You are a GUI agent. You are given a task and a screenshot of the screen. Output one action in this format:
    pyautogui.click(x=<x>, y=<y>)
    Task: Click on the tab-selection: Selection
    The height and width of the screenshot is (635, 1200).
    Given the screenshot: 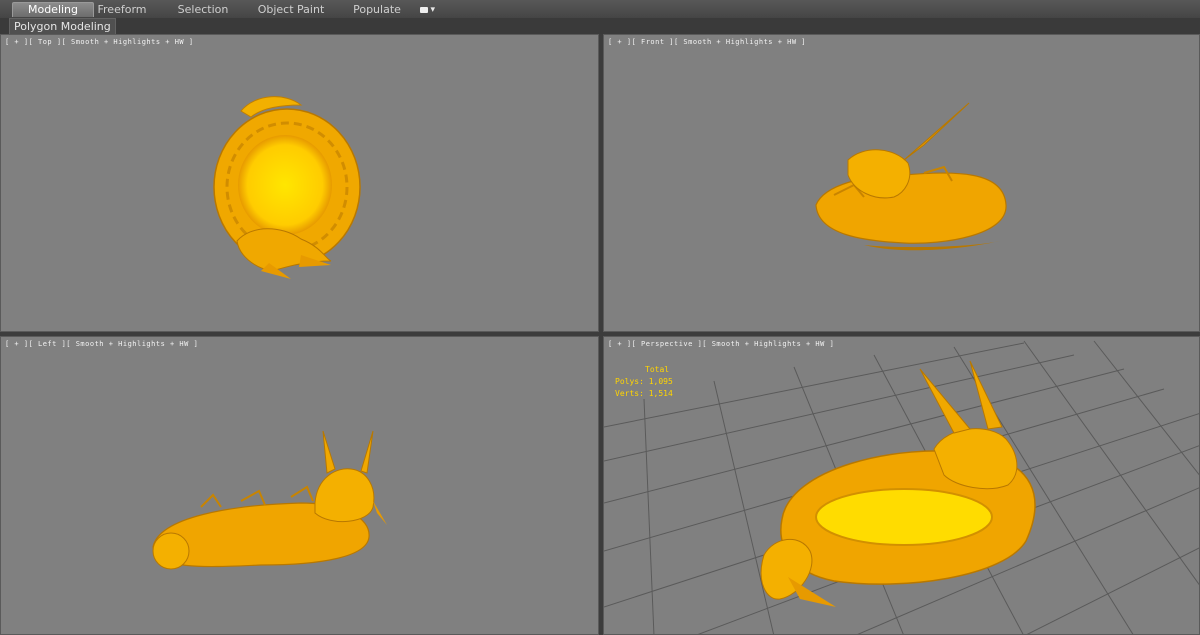 What is the action you would take?
    pyautogui.click(x=203, y=9)
    